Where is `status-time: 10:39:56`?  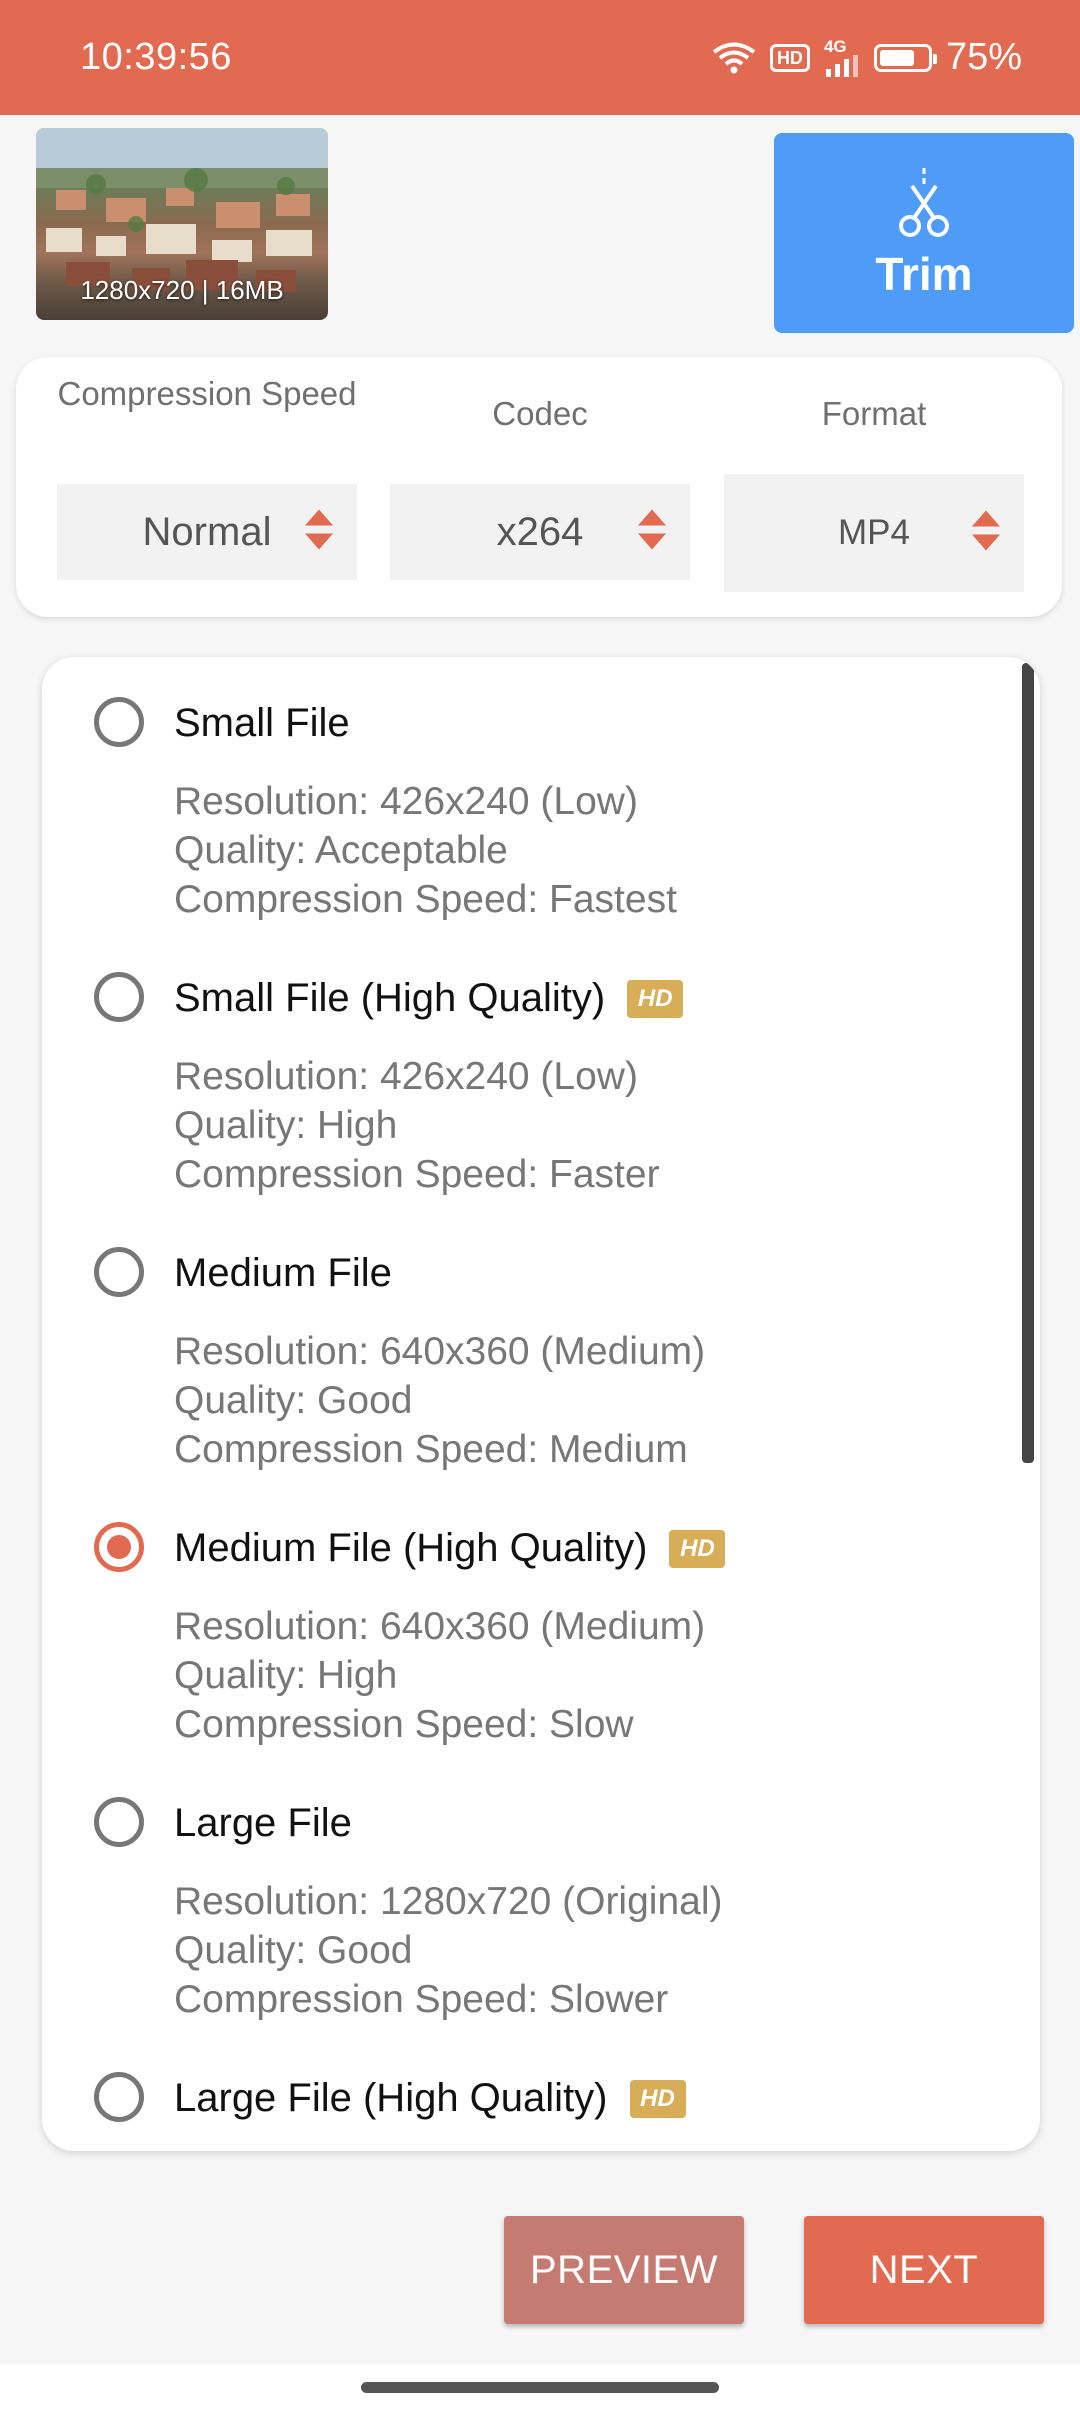 status-time: 10:39:56 is located at coordinates (156, 57).